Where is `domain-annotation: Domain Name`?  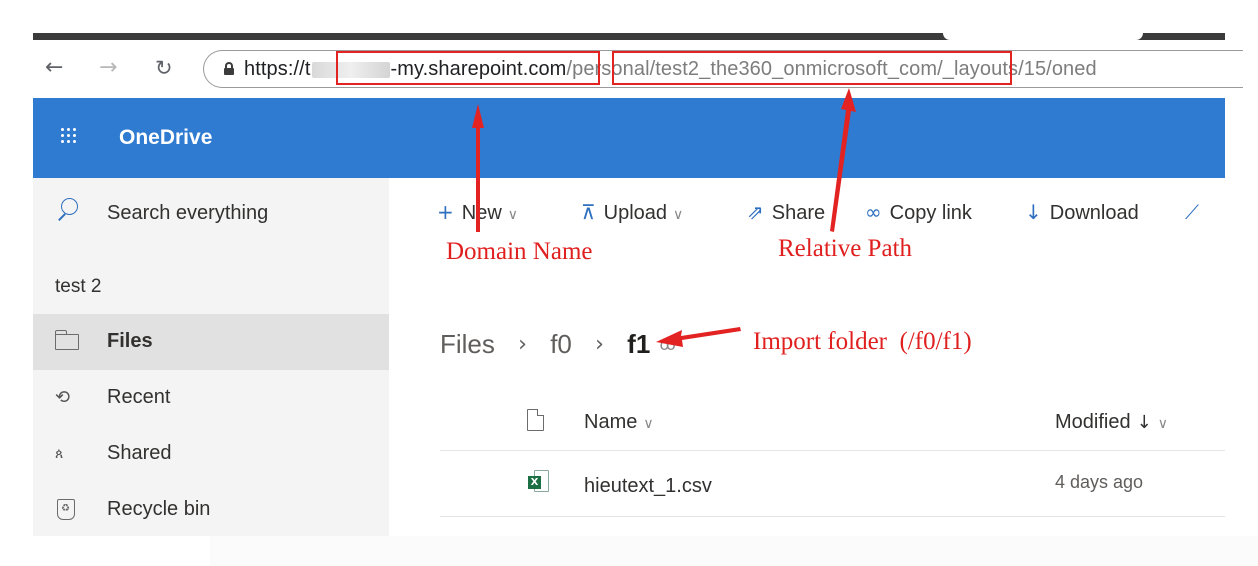 domain-annotation: Domain Name is located at coordinates (519, 251).